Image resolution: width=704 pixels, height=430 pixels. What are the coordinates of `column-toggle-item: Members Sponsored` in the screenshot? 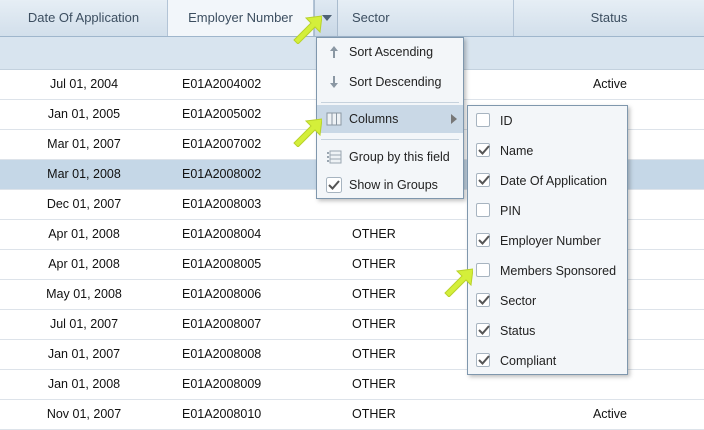 It's located at (547, 271).